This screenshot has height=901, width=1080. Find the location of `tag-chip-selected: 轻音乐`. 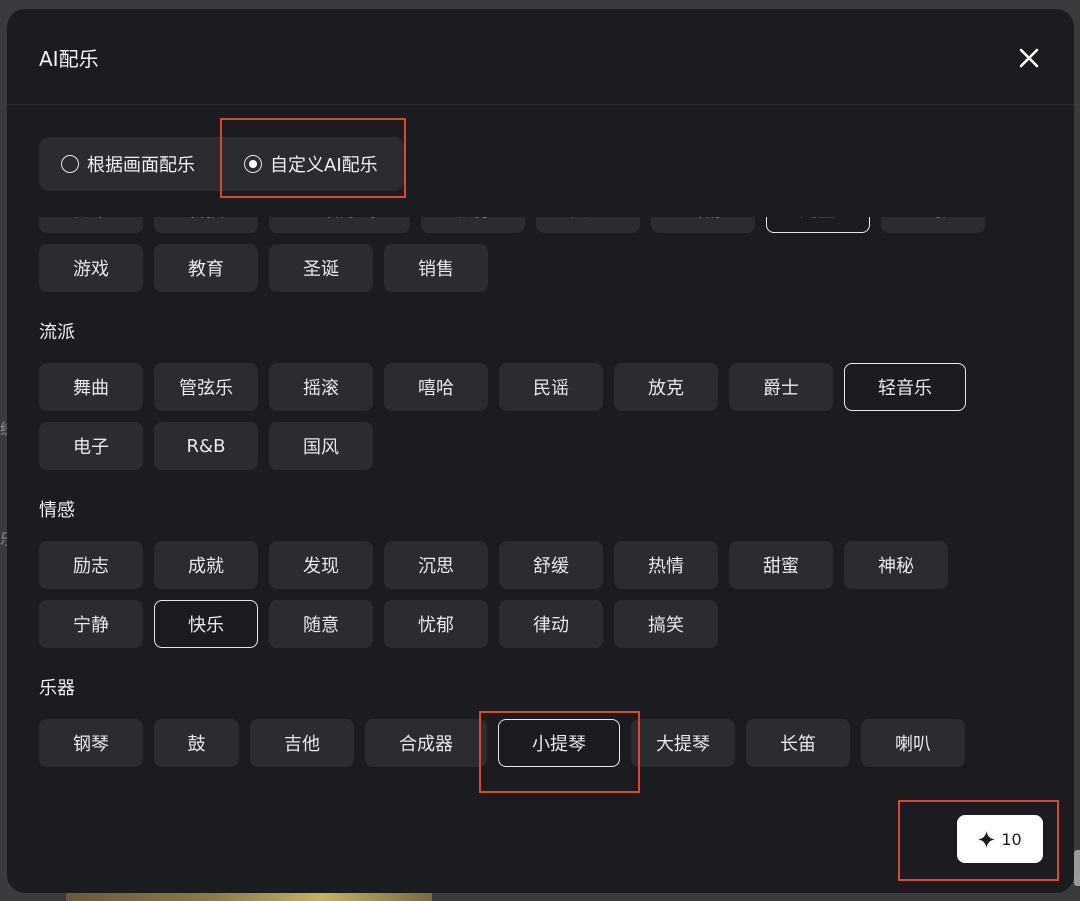

tag-chip-selected: 轻音乐 is located at coordinates (905, 387).